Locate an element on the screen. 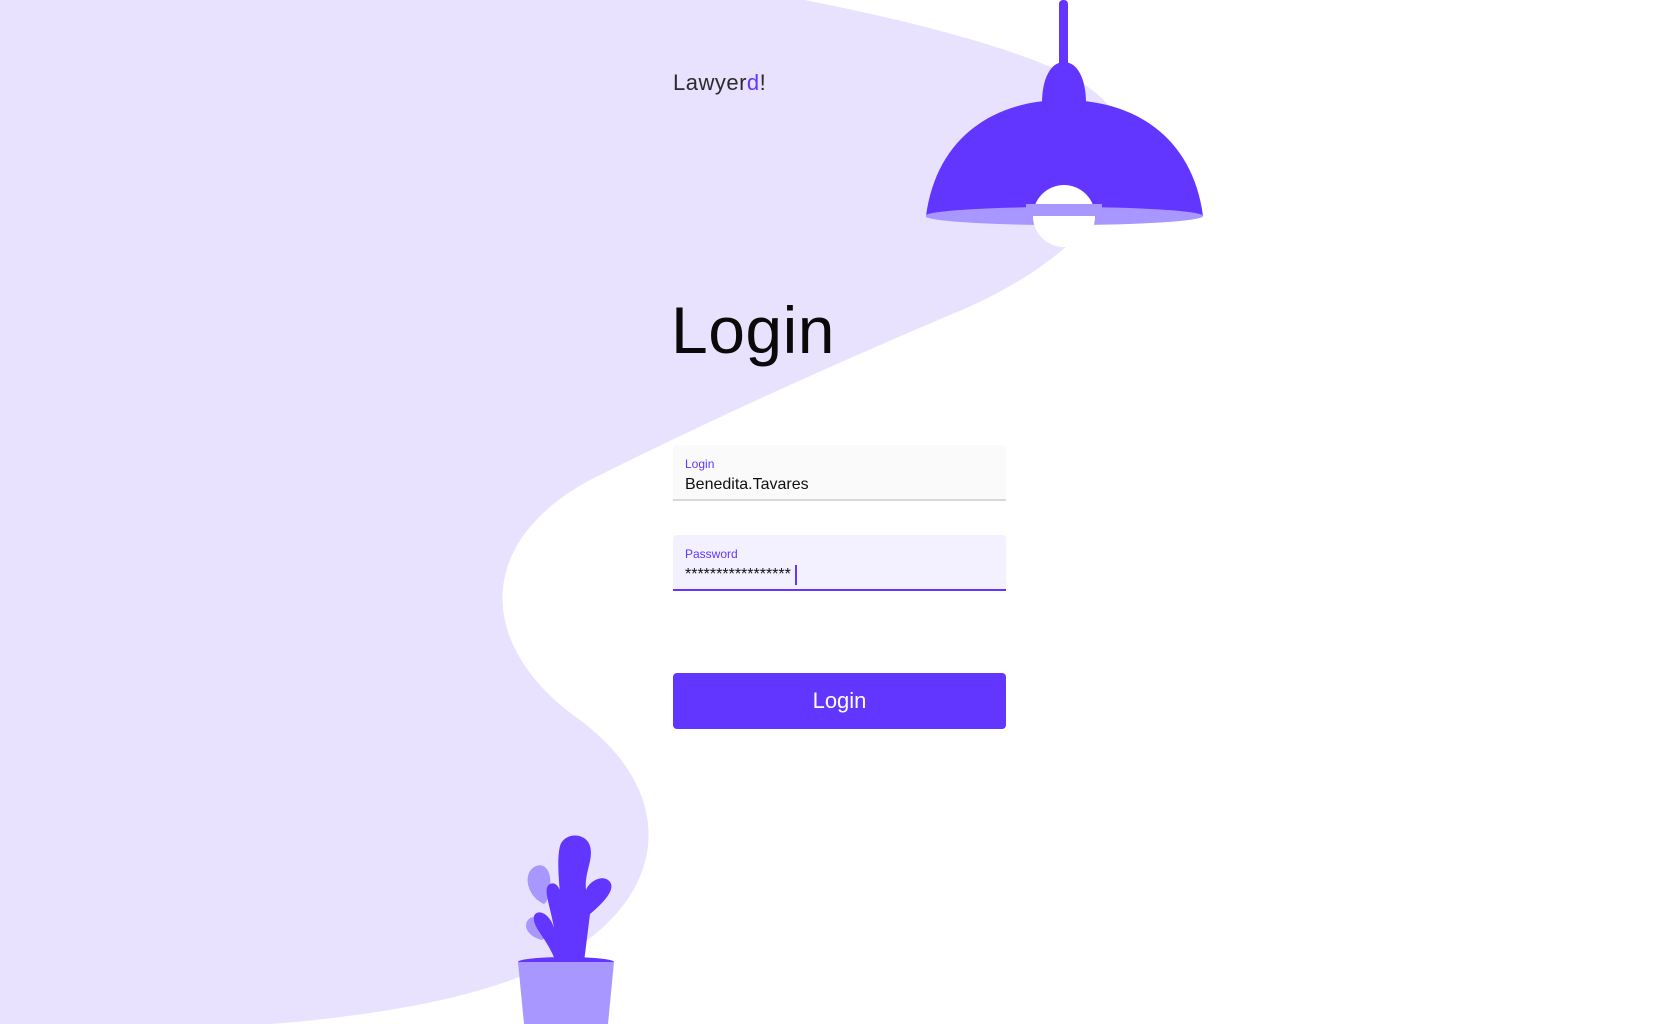  login-field-label: Login is located at coordinates (700, 464).